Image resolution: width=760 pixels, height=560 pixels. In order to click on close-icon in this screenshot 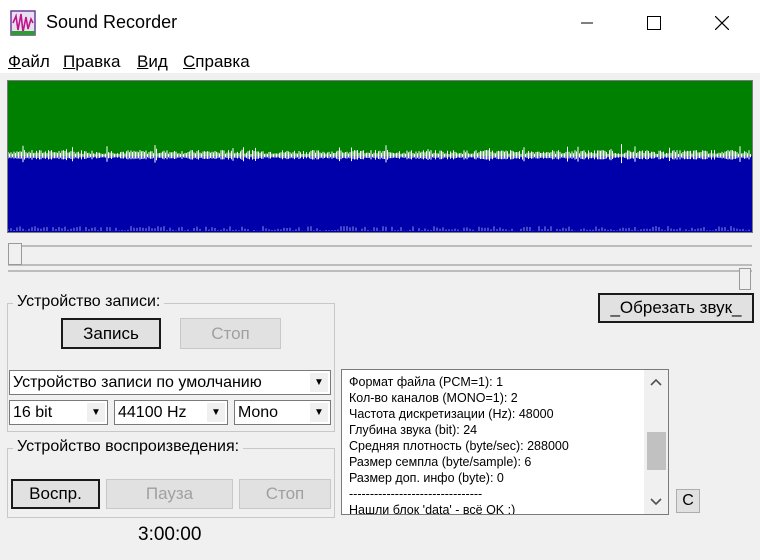, I will do `click(722, 23)`.